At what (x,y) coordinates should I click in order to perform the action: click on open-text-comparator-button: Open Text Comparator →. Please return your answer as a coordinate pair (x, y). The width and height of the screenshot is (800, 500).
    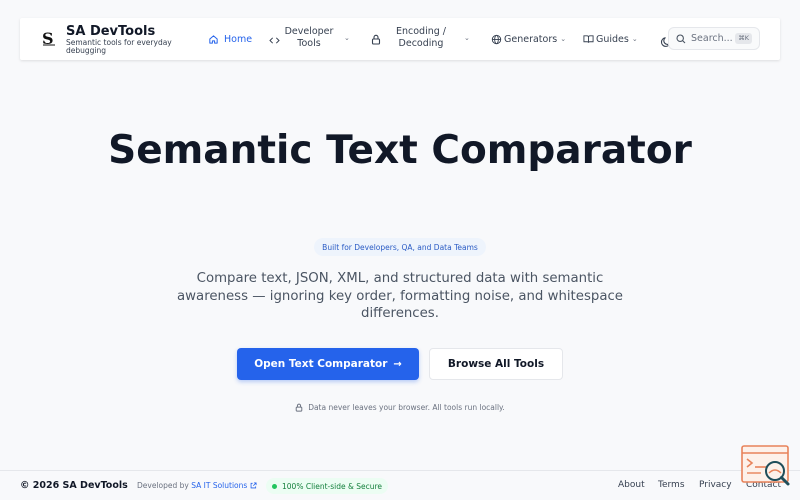
    Looking at the image, I should click on (328, 364).